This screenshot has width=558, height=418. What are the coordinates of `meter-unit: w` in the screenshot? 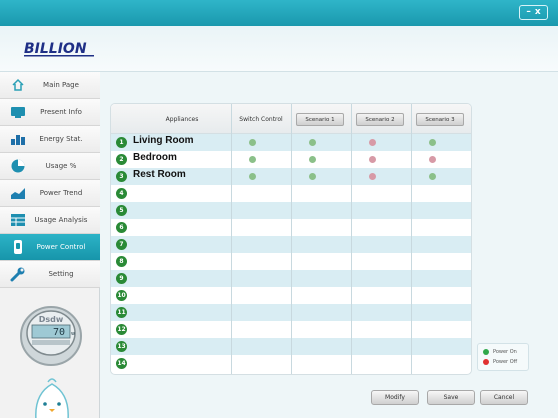 It's located at (73, 334).